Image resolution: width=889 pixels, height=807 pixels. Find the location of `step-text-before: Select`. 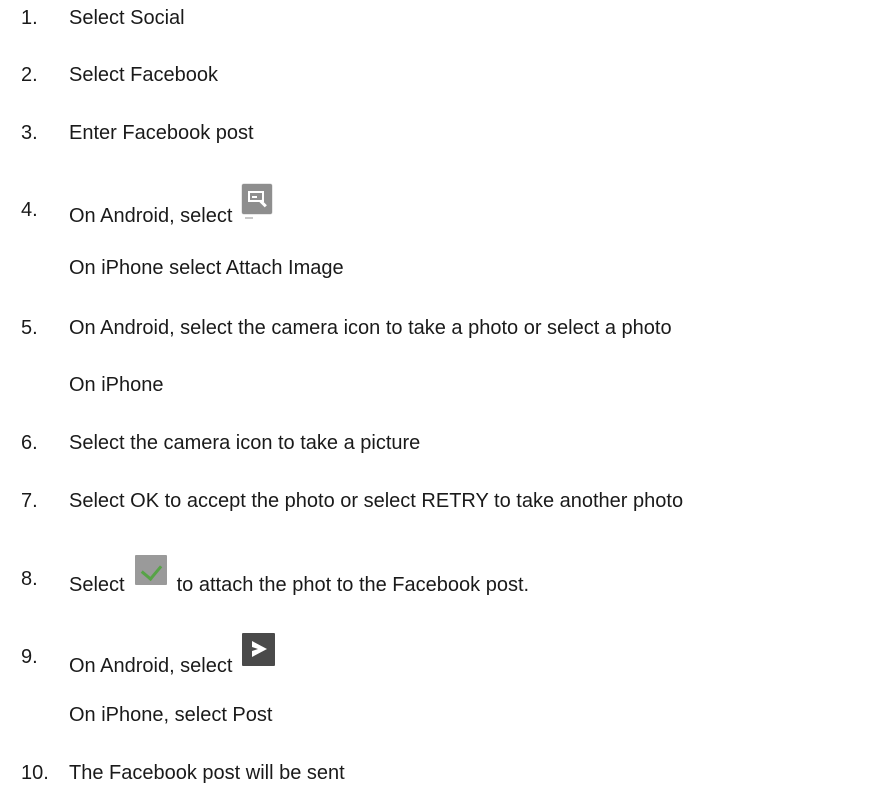

step-text-before: Select is located at coordinates (97, 585).